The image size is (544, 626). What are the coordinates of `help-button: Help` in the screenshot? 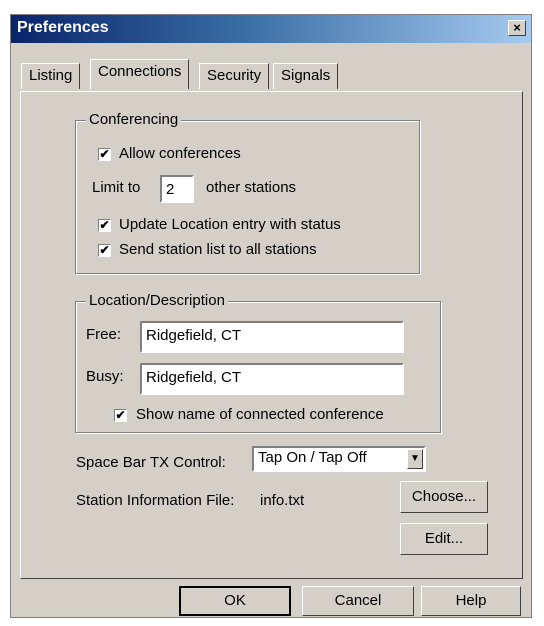 It's located at (471, 601).